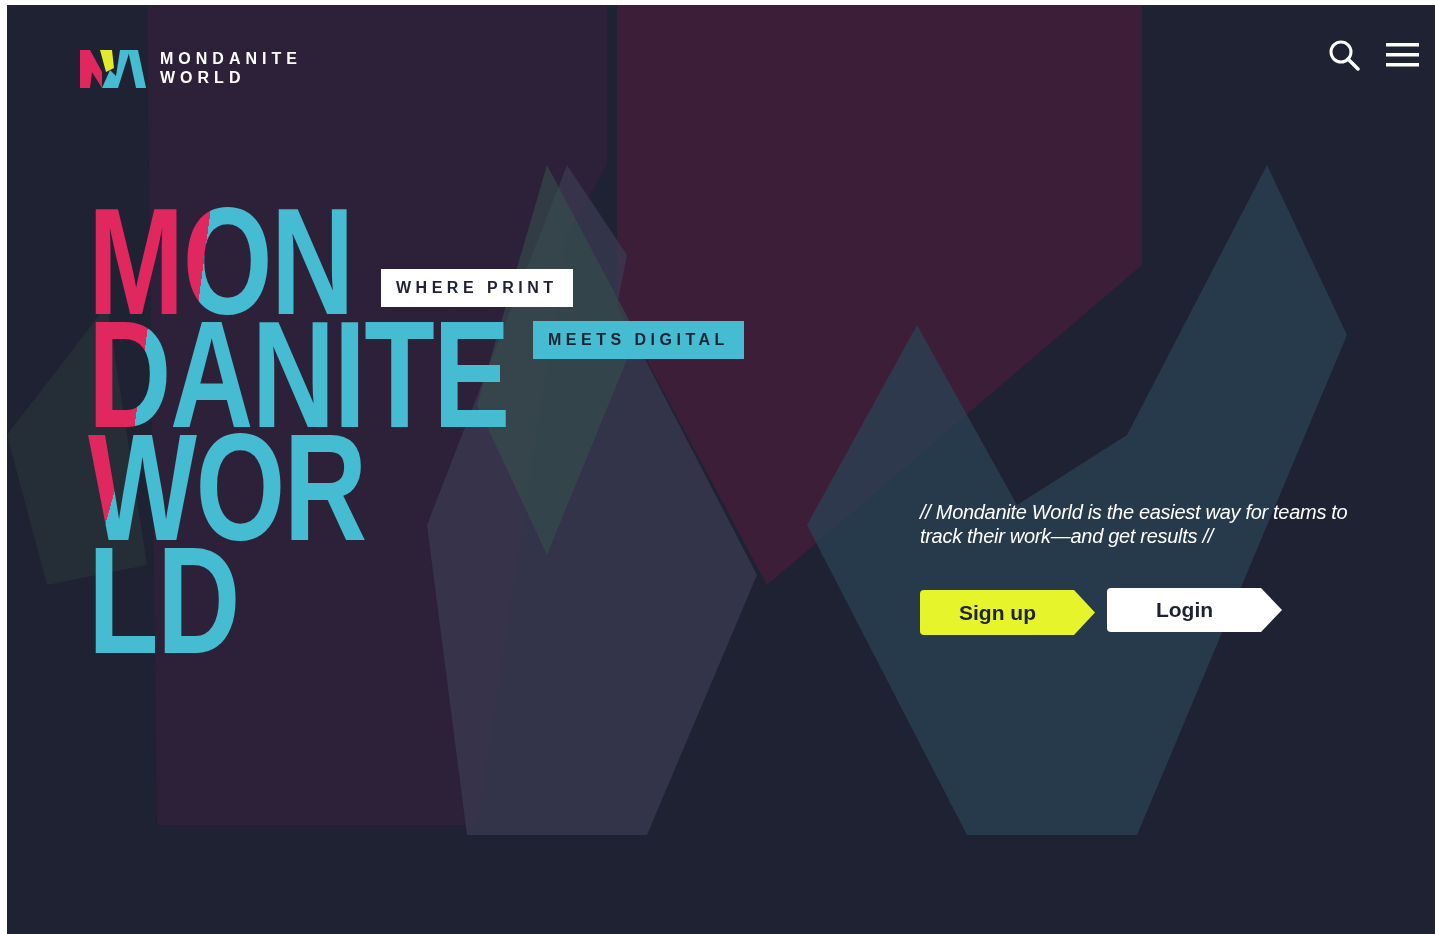 The height and width of the screenshot is (934, 1435). I want to click on logo-icon, so click(113, 68).